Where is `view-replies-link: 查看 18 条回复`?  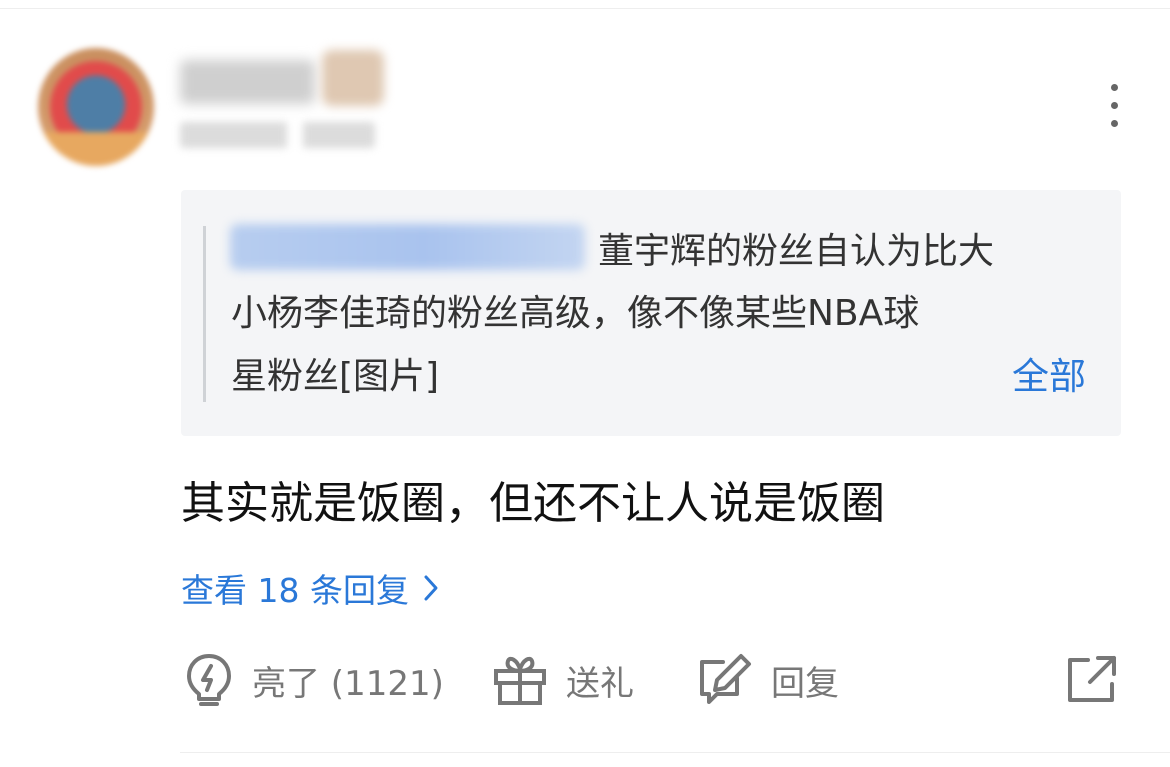 view-replies-link: 查看 18 条回复 is located at coordinates (310, 588).